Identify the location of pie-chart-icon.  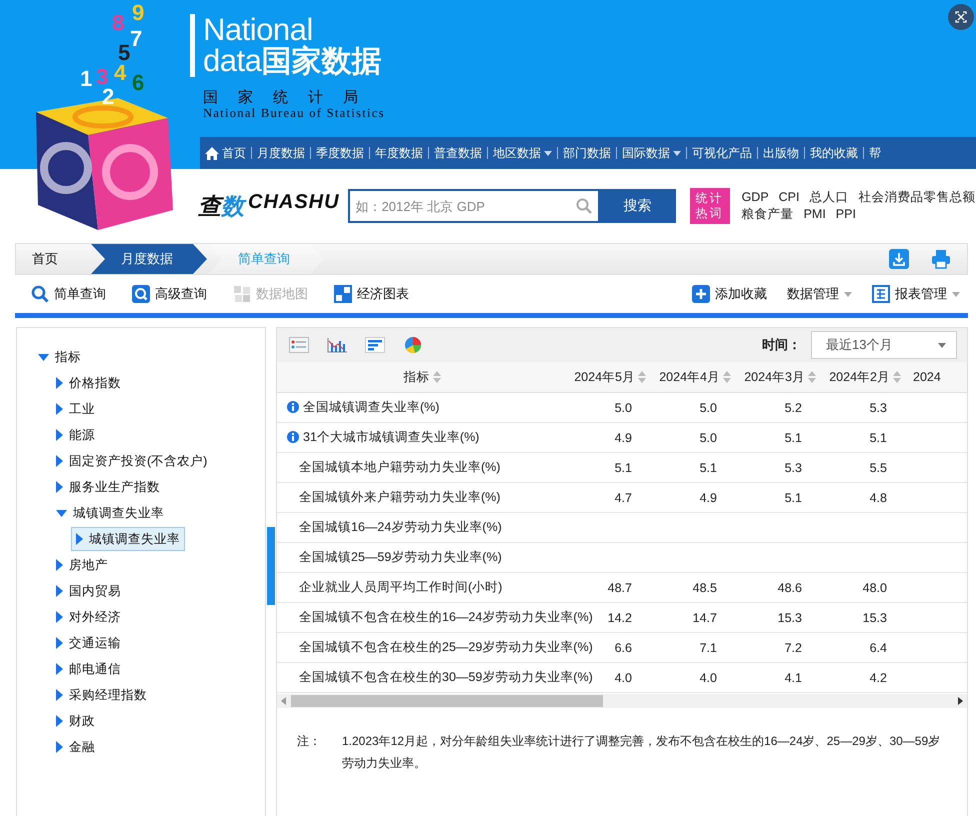
(413, 345).